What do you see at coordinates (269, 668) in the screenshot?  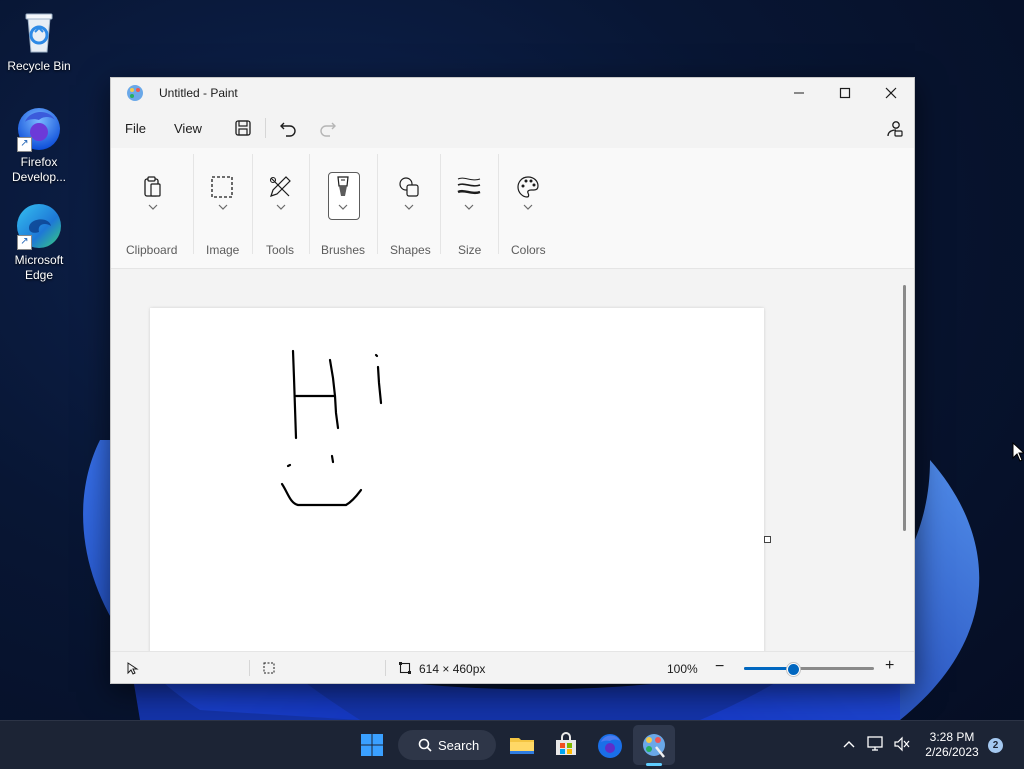 I see `selection-size-icon` at bounding box center [269, 668].